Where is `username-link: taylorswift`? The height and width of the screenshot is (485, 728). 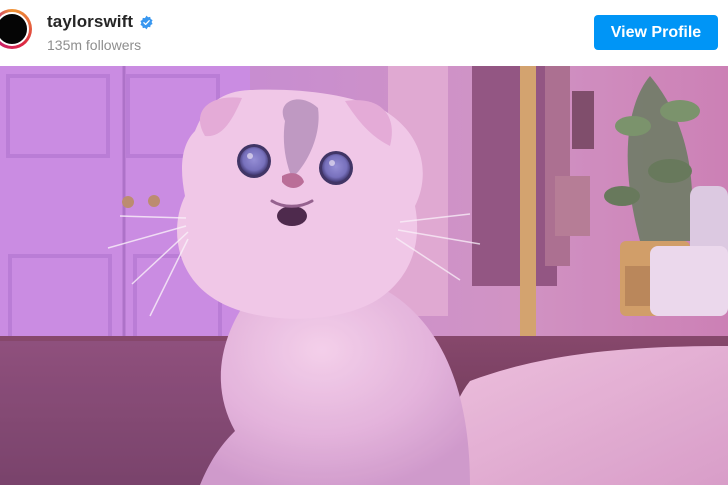
username-link: taylorswift is located at coordinates (90, 22).